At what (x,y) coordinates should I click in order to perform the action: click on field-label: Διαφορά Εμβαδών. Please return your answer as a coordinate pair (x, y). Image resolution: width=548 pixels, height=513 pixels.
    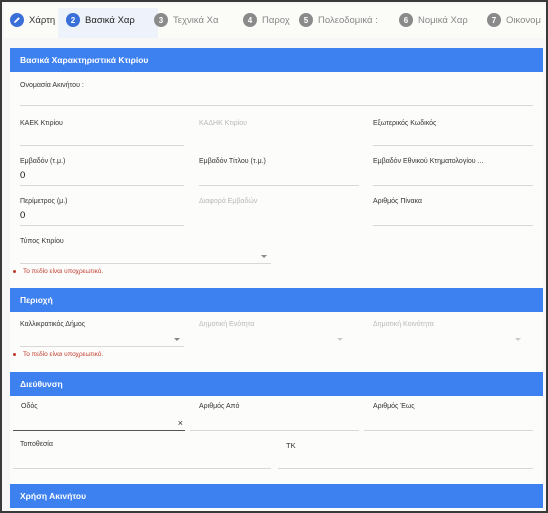
    Looking at the image, I should click on (228, 201).